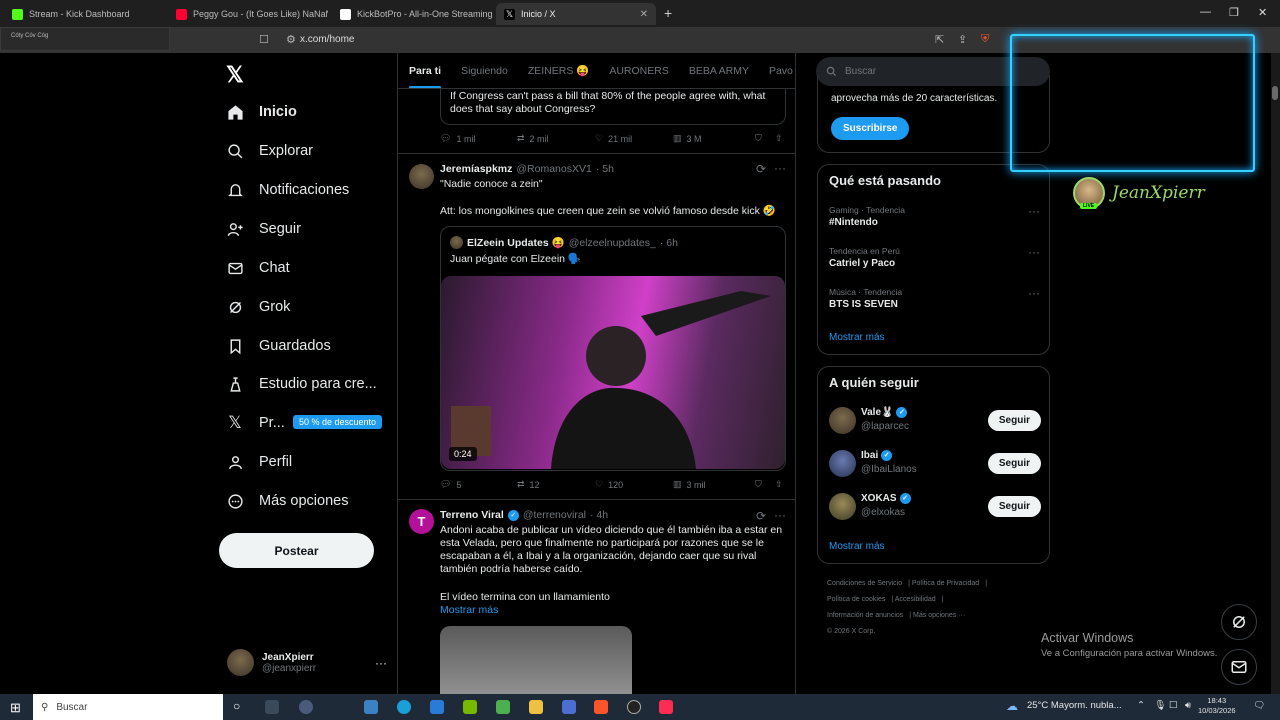 This screenshot has height=720, width=1280. Describe the element at coordinates (668, 13) in the screenshot. I see `new-tab-icon: +` at that location.